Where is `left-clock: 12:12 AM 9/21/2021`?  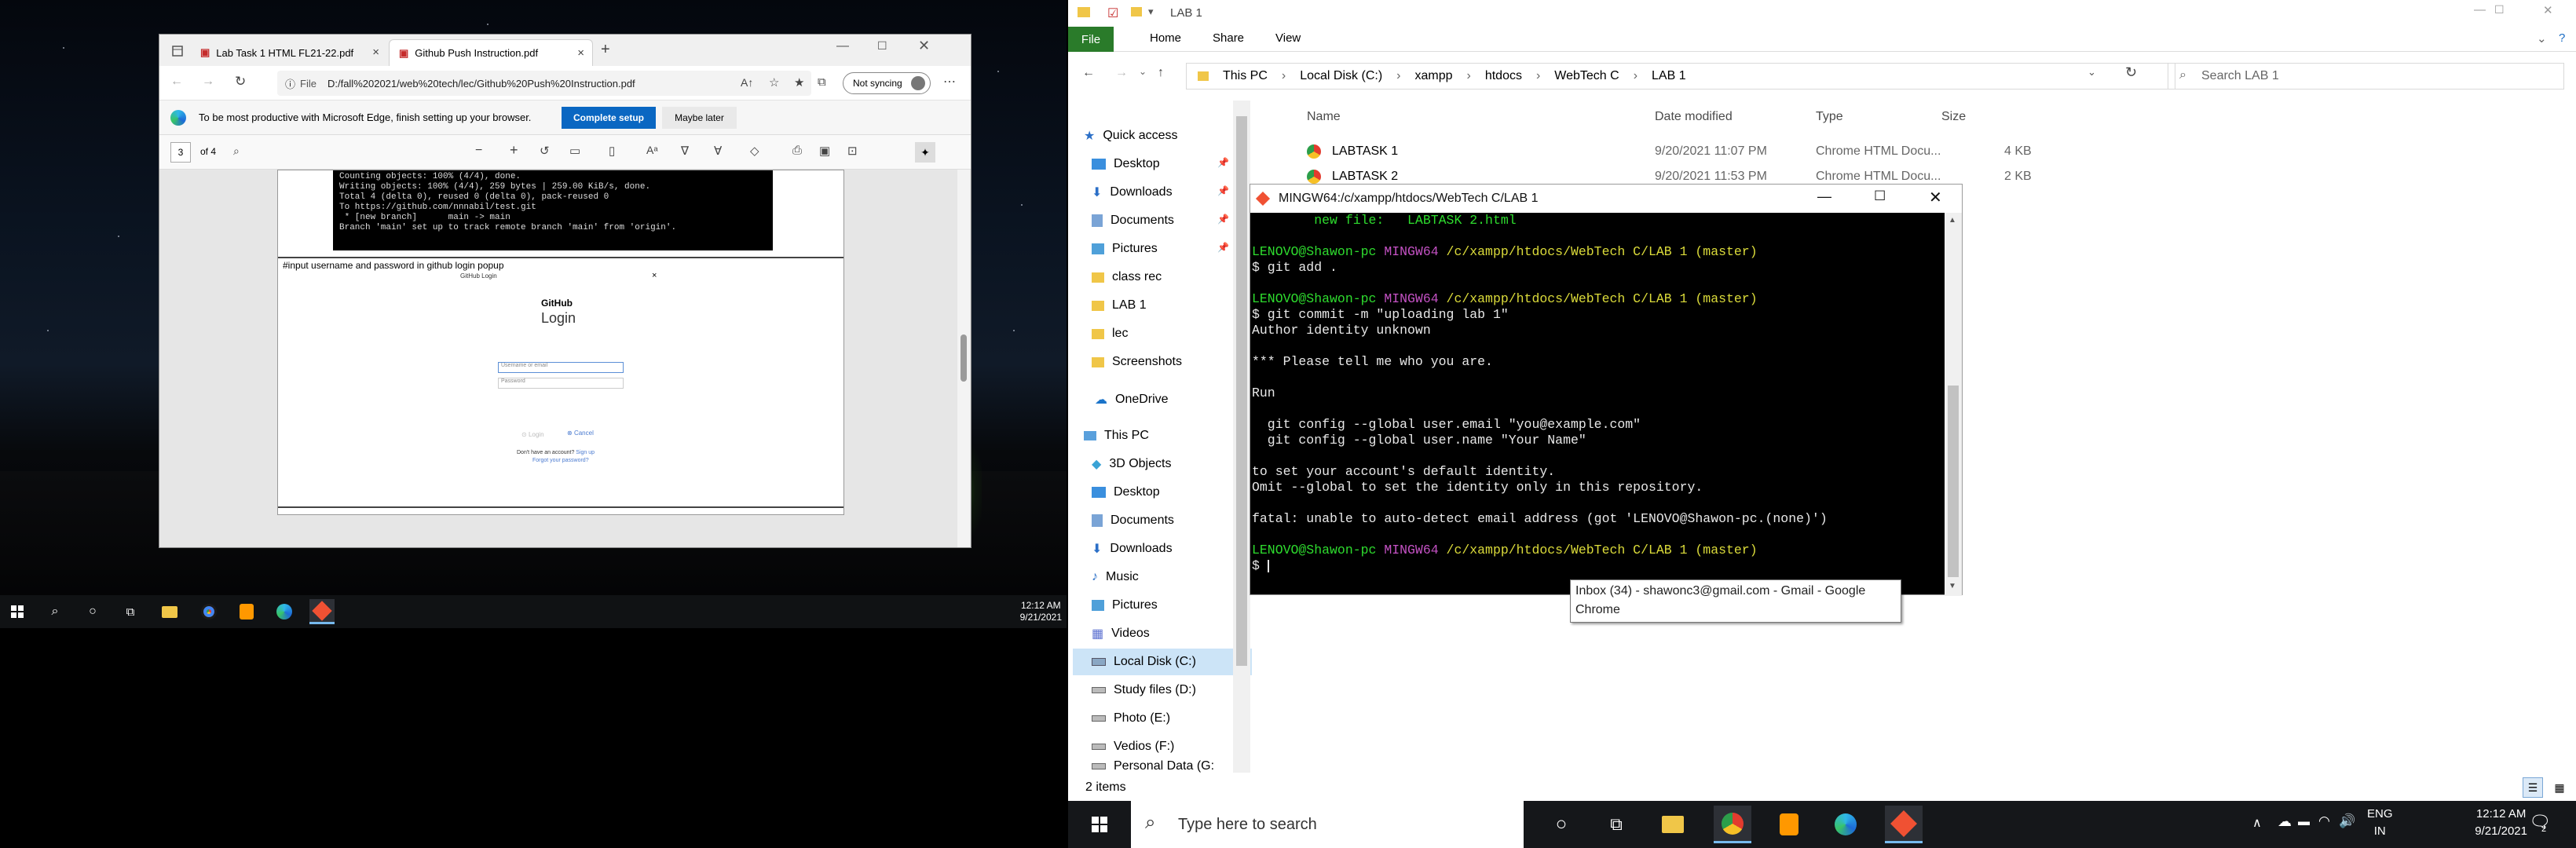 left-clock: 12:12 AM 9/21/2021 is located at coordinates (1041, 612).